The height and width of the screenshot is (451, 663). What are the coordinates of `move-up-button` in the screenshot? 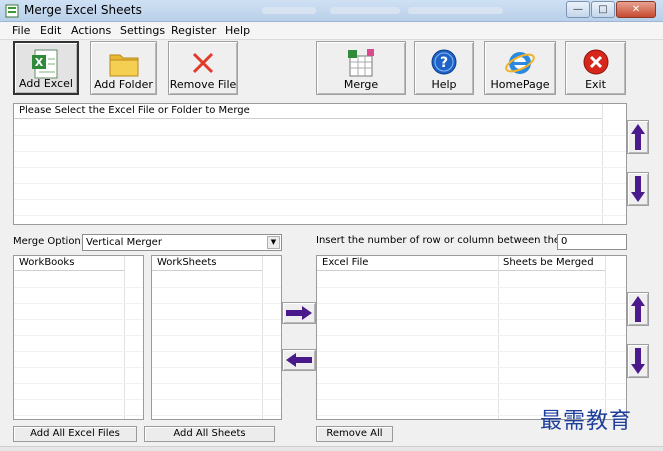 It's located at (638, 137).